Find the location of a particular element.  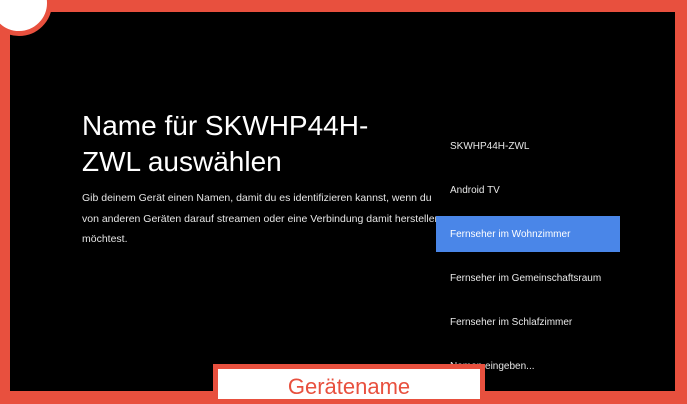

option-device-model: SKWHP44H-ZWL is located at coordinates (528, 146).